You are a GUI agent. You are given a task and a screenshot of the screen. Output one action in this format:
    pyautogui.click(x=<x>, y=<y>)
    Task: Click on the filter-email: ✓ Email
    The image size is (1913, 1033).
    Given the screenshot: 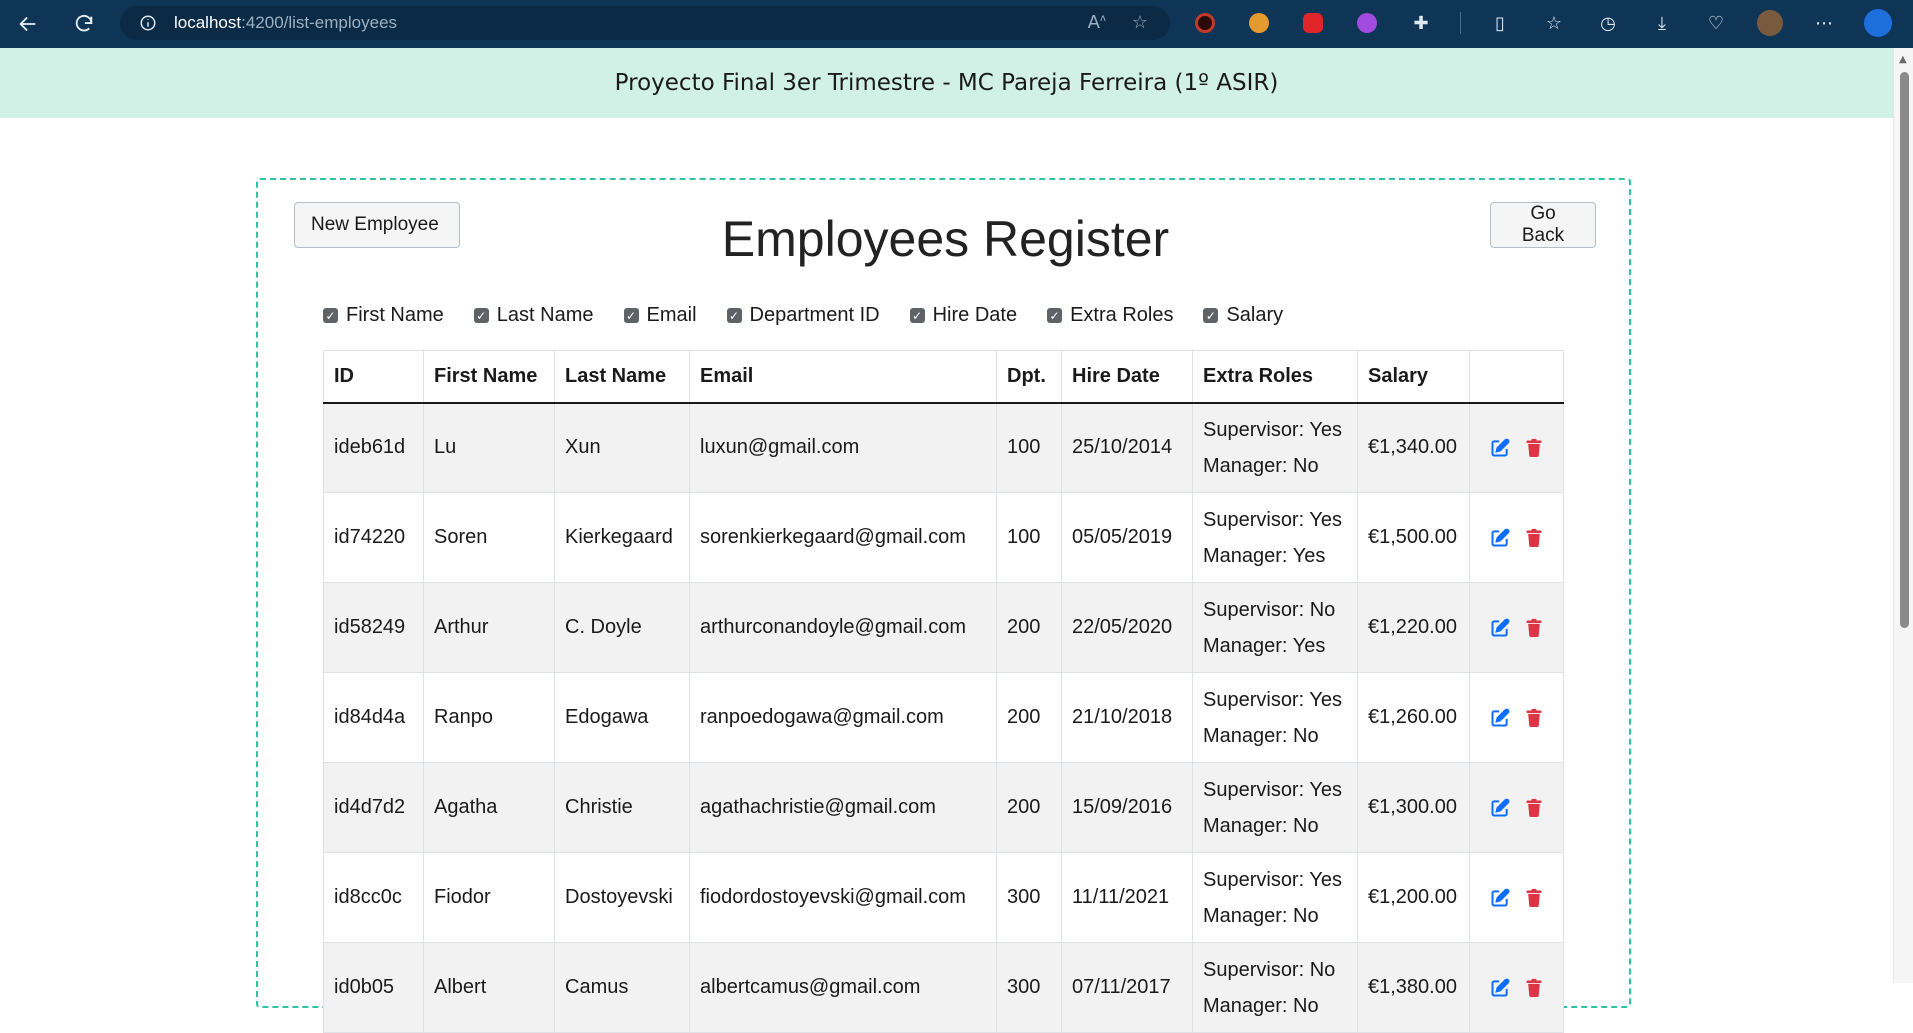 What is the action you would take?
    pyautogui.click(x=660, y=315)
    